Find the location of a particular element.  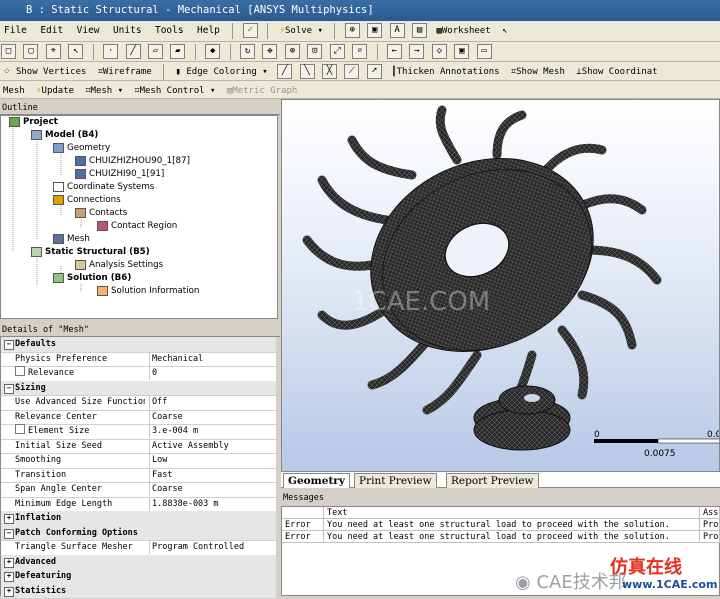

solve-button: ⚡Solve ▾ is located at coordinates (301, 31).